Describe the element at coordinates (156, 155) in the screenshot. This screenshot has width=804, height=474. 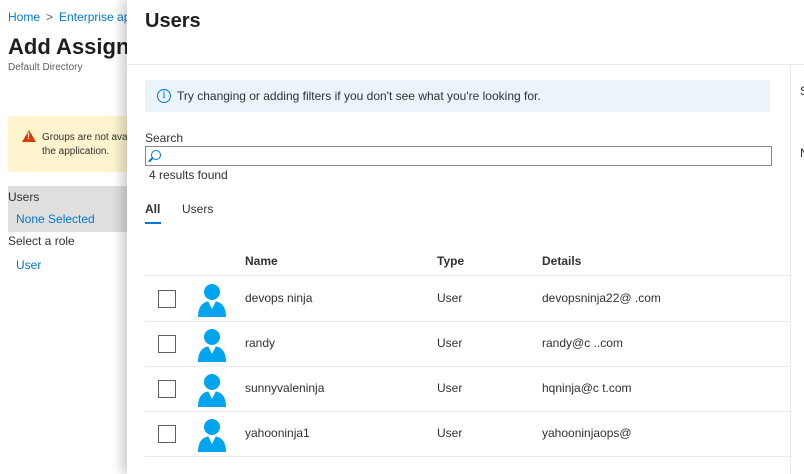
I see `search-icon` at that location.